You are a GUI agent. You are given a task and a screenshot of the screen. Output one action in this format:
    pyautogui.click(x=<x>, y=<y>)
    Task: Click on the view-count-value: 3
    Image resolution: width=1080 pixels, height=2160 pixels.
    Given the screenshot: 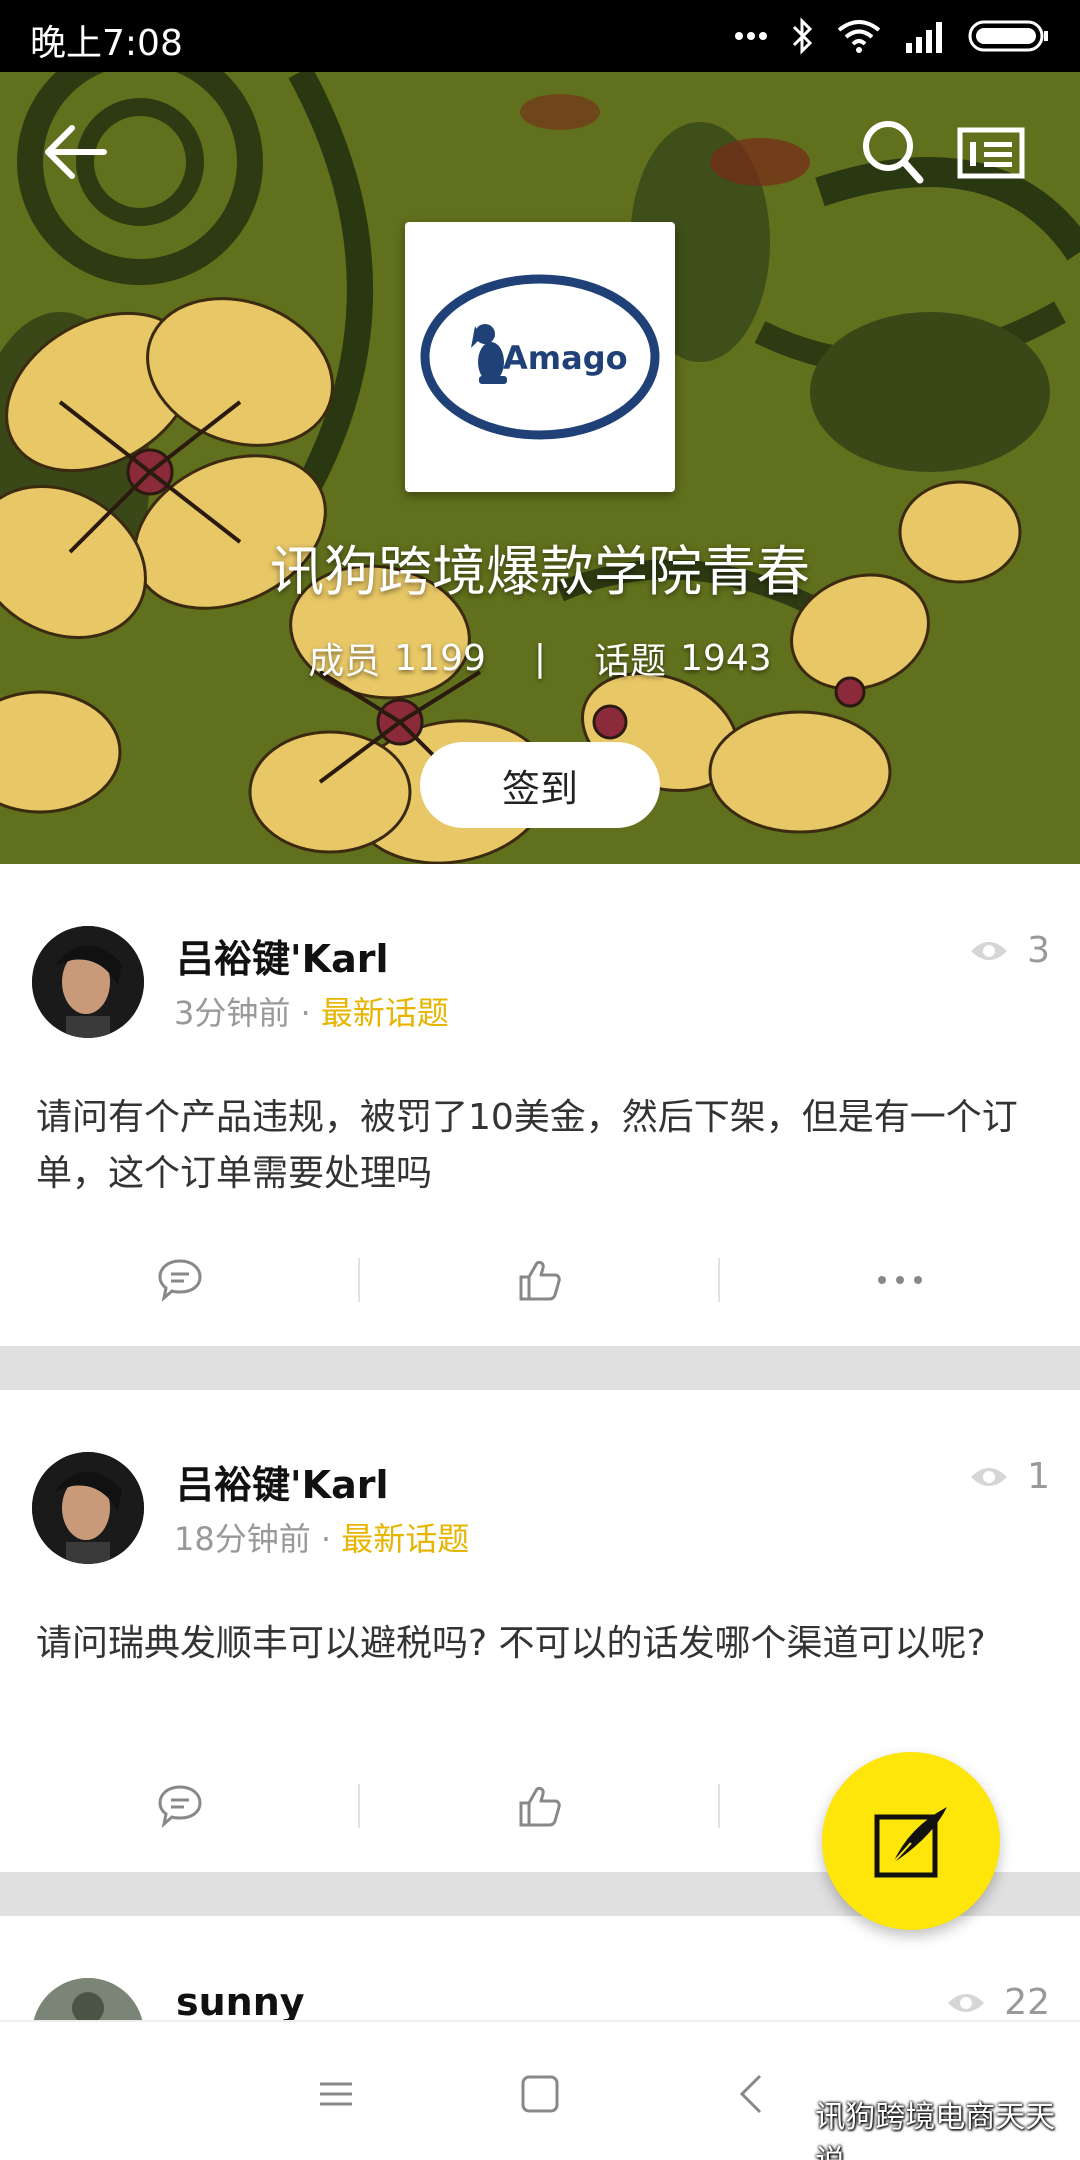 What is the action you would take?
    pyautogui.click(x=1038, y=950)
    